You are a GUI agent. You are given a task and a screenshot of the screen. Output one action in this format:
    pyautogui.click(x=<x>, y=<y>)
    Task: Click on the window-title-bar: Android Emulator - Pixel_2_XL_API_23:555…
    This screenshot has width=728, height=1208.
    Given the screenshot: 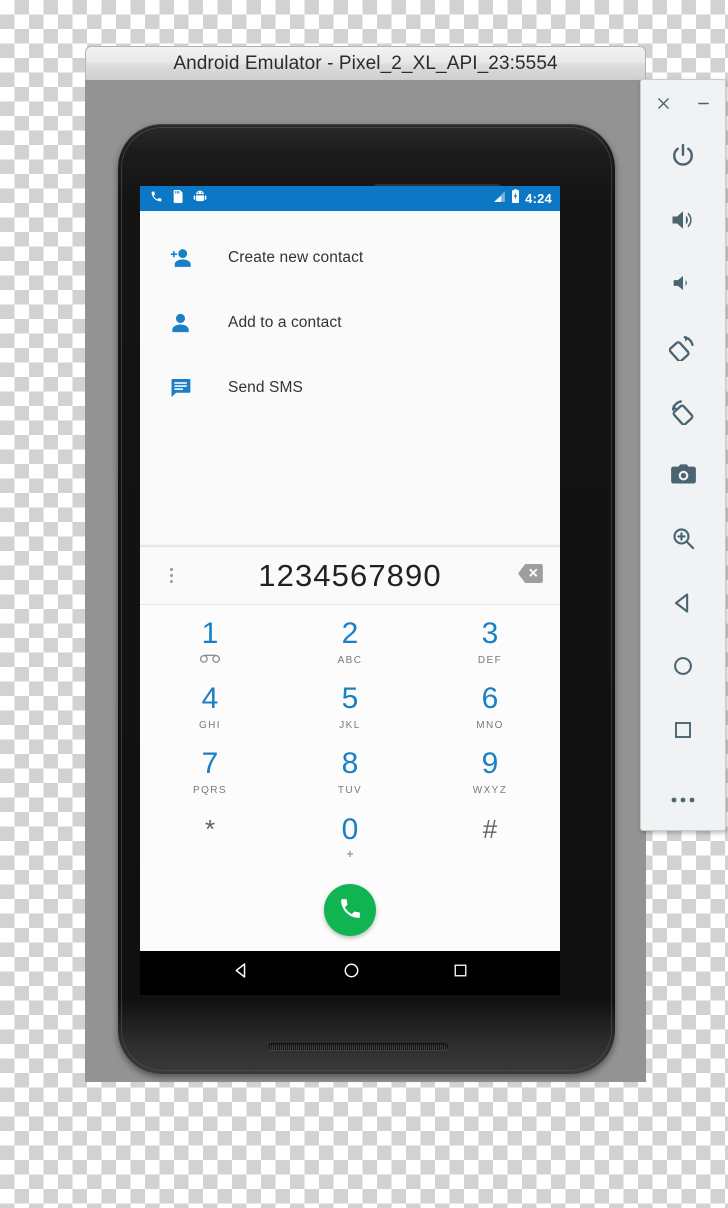 What is the action you would take?
    pyautogui.click(x=365, y=63)
    